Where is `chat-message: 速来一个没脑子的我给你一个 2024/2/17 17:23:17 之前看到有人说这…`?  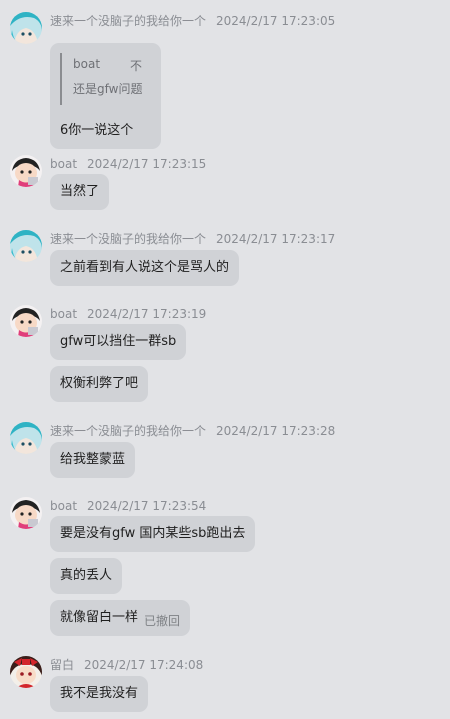 chat-message: 速来一个没脑子的我给你一个 2024/2/17 17:23:17 之前看到有人说这… is located at coordinates (225, 260).